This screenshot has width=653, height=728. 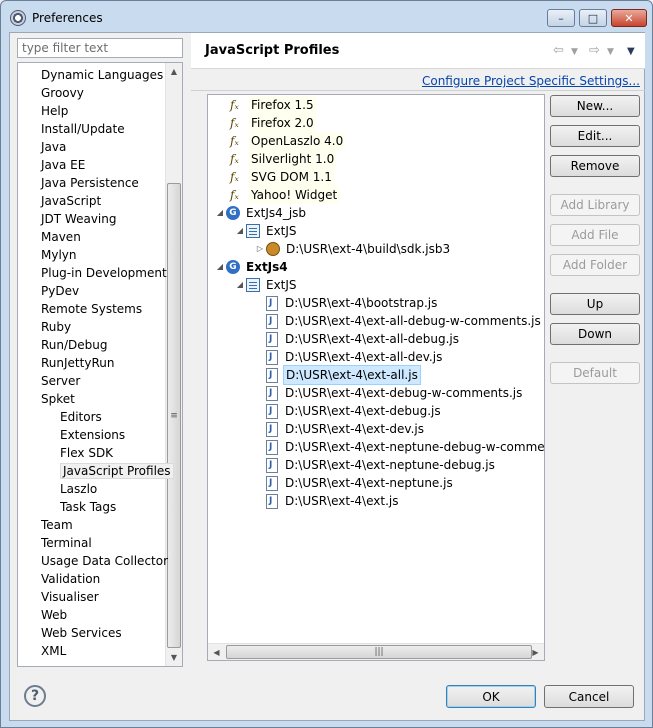 What do you see at coordinates (595, 304) in the screenshot?
I see `up-button: Up` at bounding box center [595, 304].